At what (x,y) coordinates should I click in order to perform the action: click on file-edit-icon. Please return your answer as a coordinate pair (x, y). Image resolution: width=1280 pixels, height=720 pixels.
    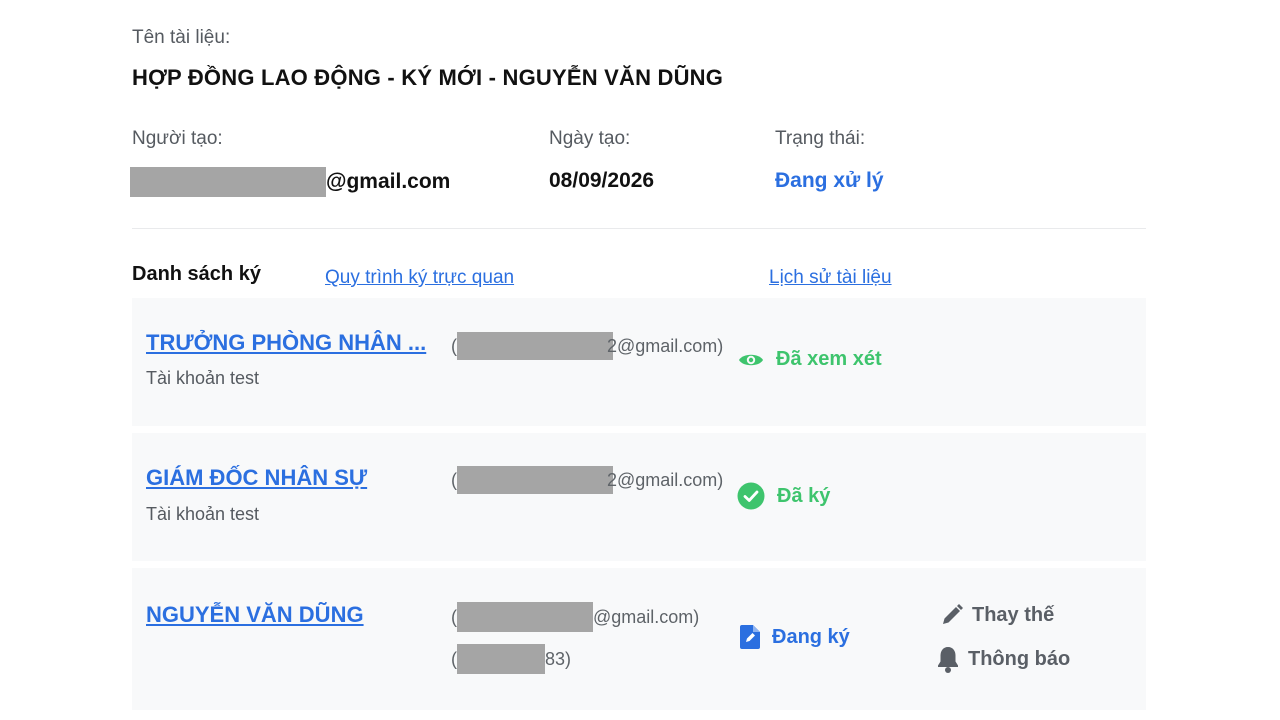
    Looking at the image, I should click on (750, 637).